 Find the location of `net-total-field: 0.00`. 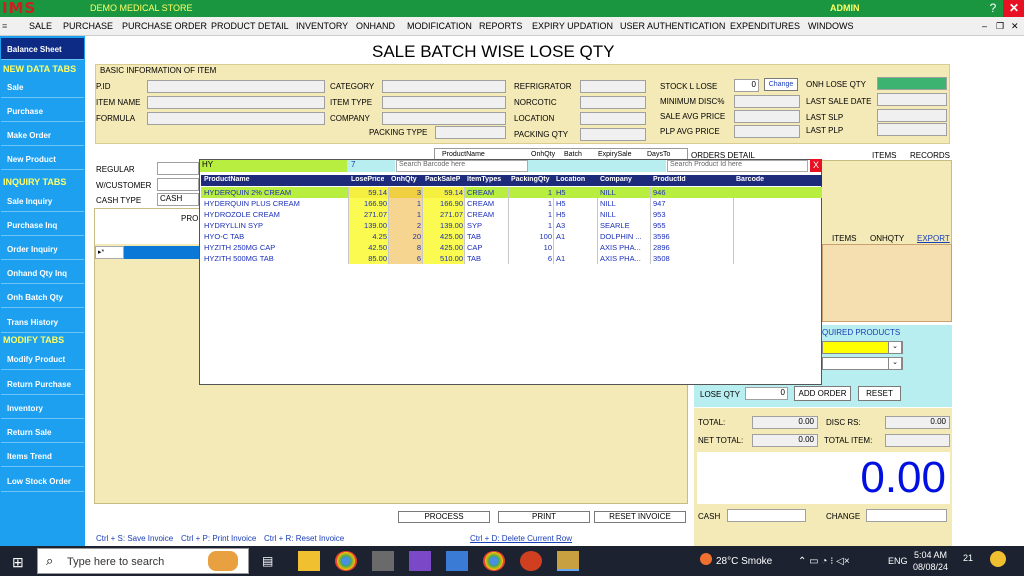

net-total-field: 0.00 is located at coordinates (785, 440).